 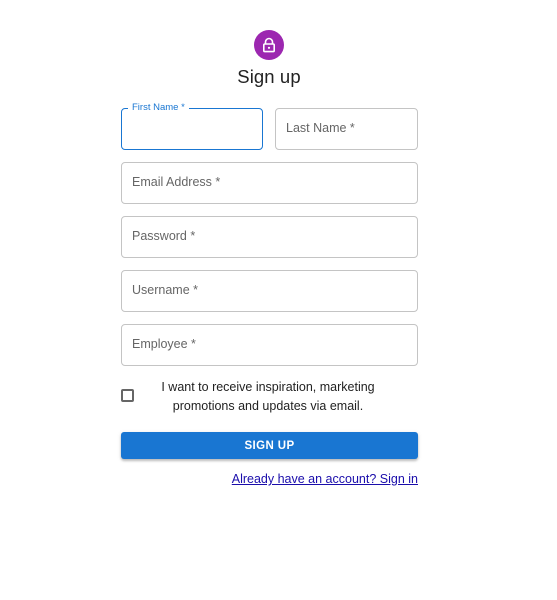 What do you see at coordinates (158, 108) in the screenshot?
I see `first-name-label: First Name *` at bounding box center [158, 108].